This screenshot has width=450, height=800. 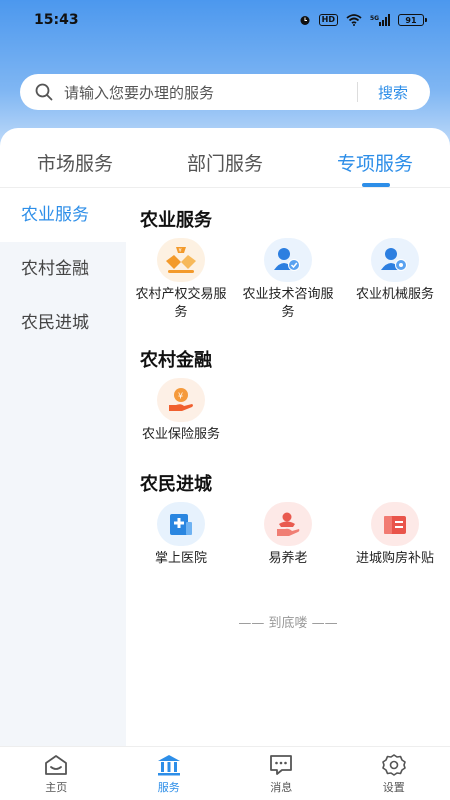 I want to click on service-label: 农业技术咨询服务, so click(x=288, y=303).